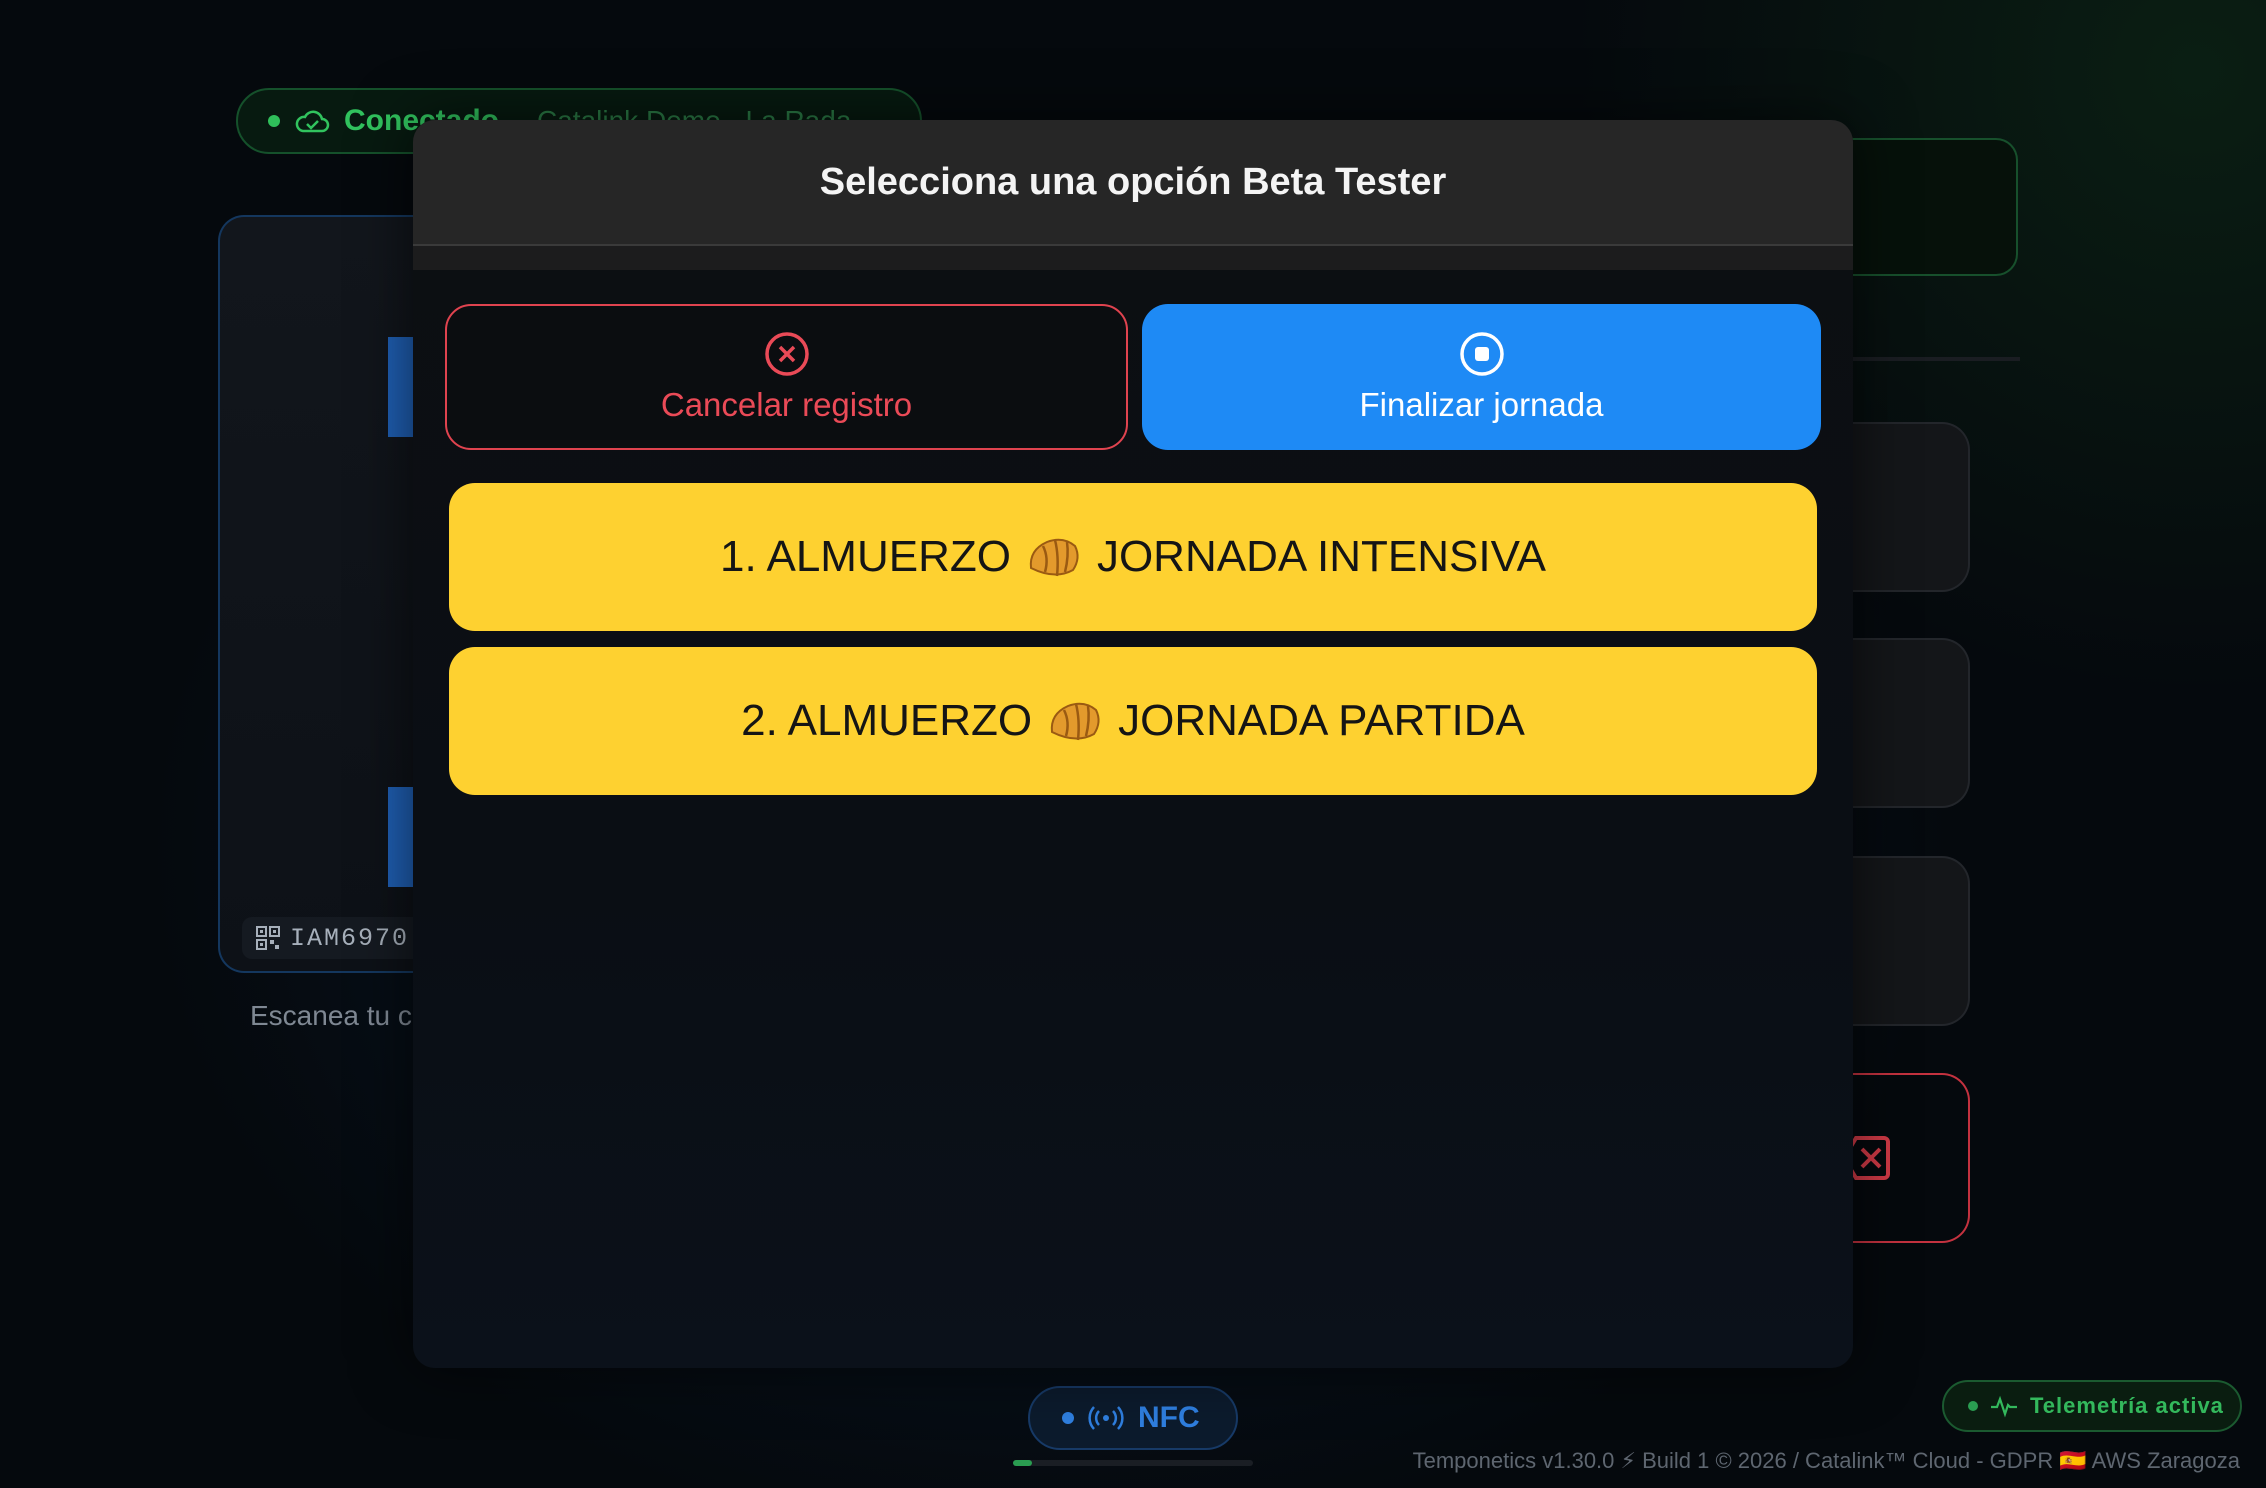 This screenshot has width=2266, height=1488. Describe the element at coordinates (1321, 720) in the screenshot. I see `option-suffix: JORNADA PARTIDA` at that location.